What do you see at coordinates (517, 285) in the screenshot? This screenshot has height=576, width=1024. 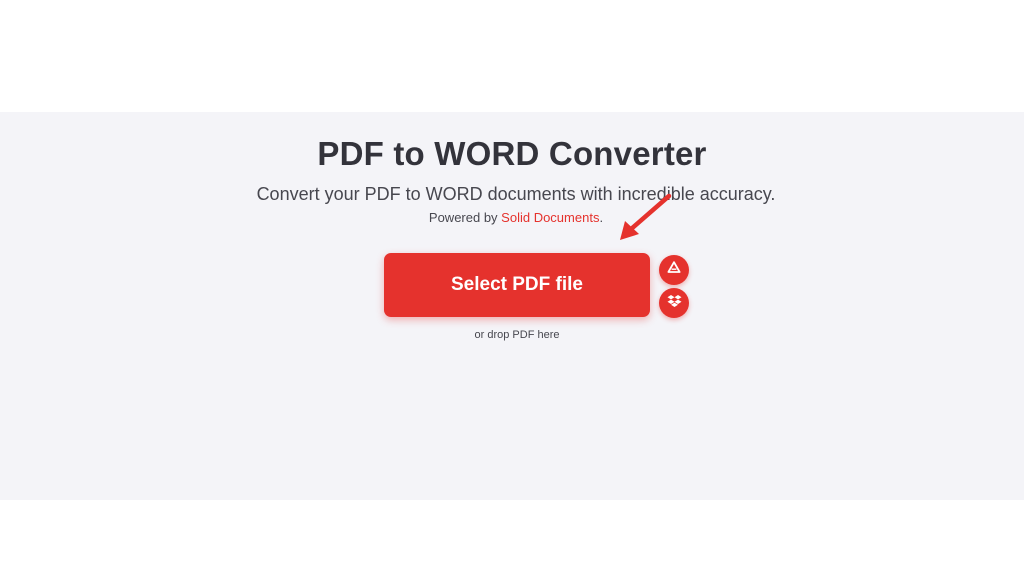 I see `select-pdf-file-button: Select PDF file` at bounding box center [517, 285].